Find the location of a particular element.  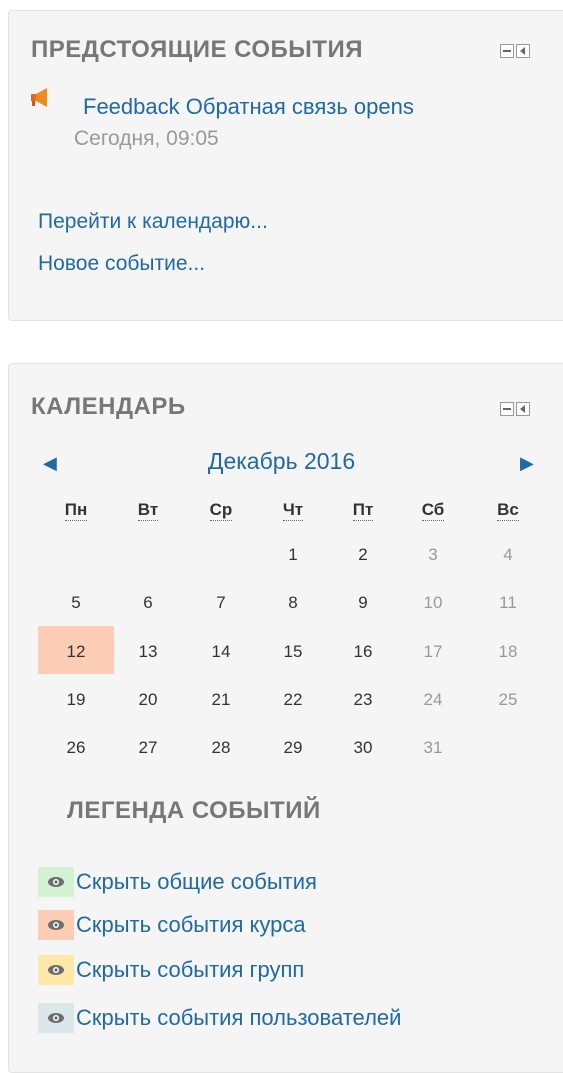

calendar-day: 24 is located at coordinates (433, 700).